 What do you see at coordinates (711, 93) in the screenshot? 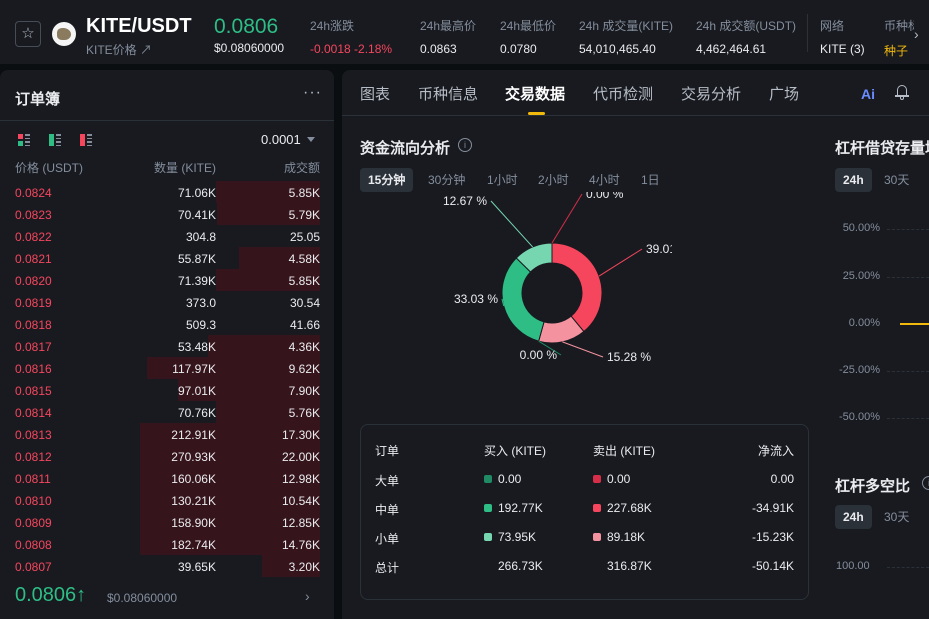
I see `tab-trade-analysis: 交易分析` at bounding box center [711, 93].